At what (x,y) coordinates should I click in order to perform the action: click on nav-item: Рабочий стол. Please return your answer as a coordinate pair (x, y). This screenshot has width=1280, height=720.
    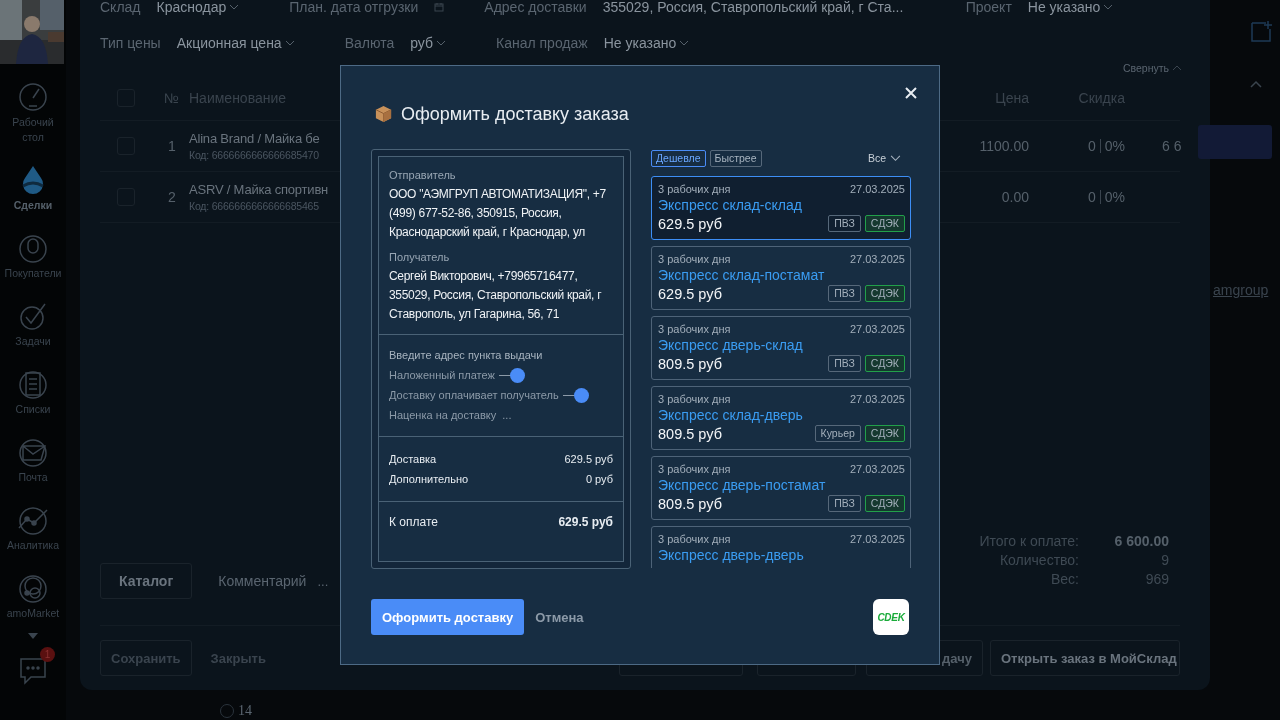
    Looking at the image, I should click on (33, 113).